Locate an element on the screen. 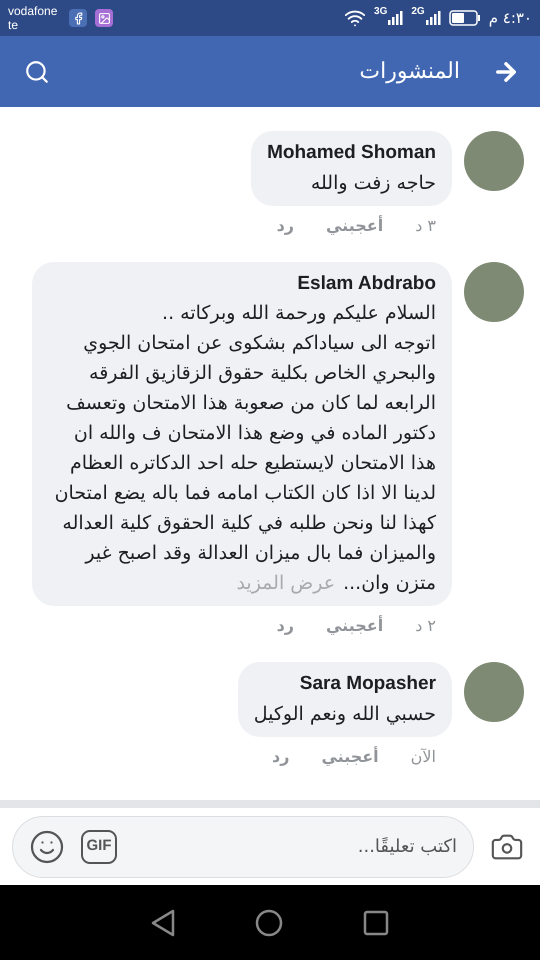  header-title: المنشورات is located at coordinates (409, 72).